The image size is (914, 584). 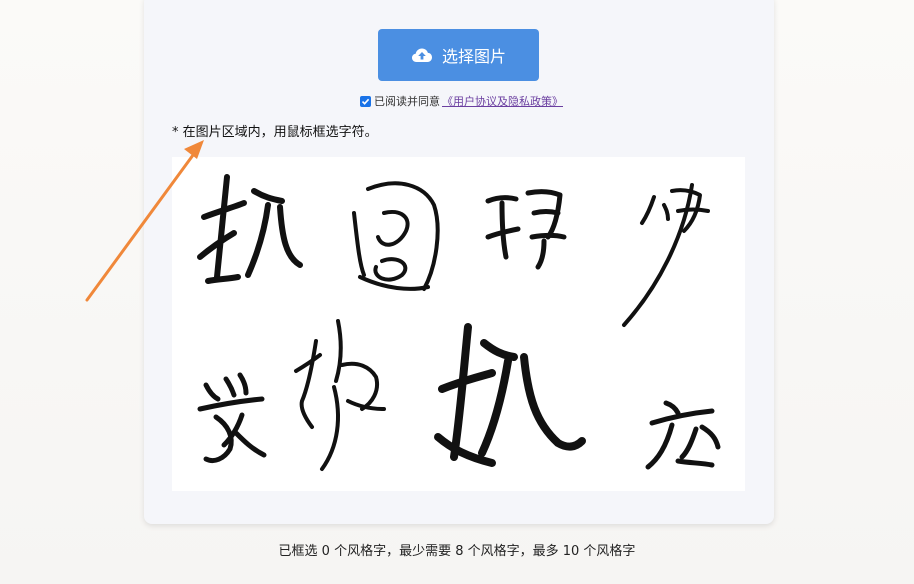 I want to click on privacy-policy-link: 《用户协议及隐私政策》, so click(x=502, y=101).